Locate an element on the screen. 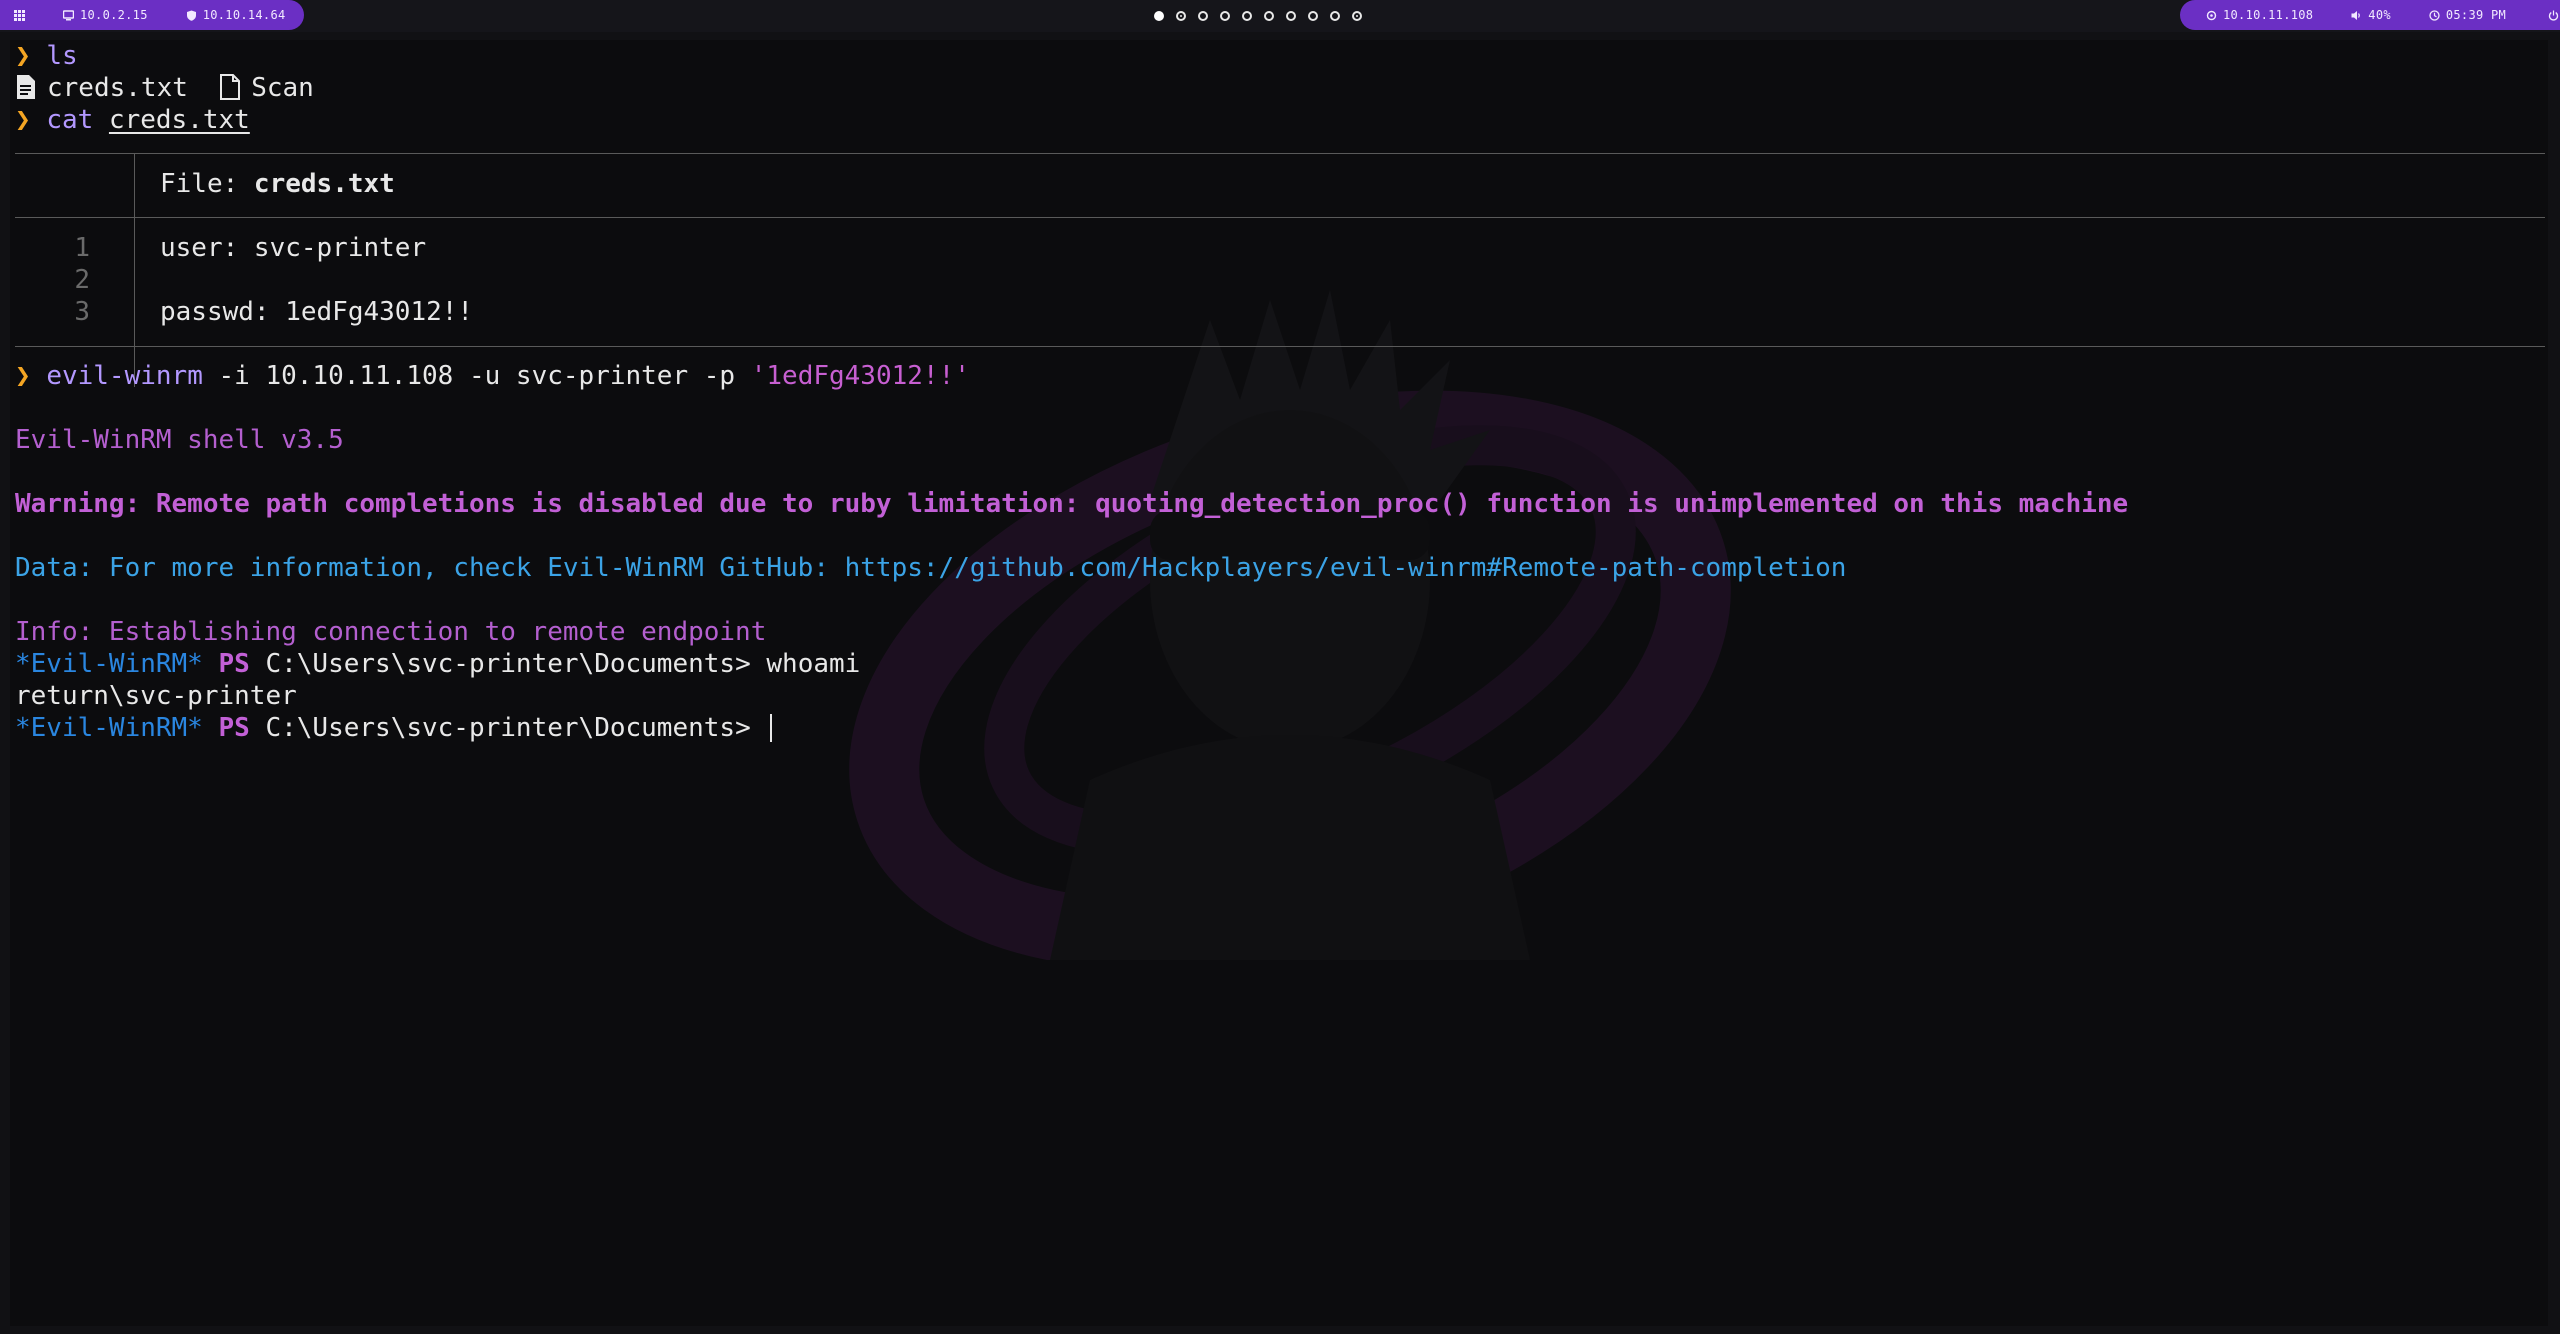 Image resolution: width=2560 pixels, height=1334 pixels. workspace-9-dot is located at coordinates (1335, 16).